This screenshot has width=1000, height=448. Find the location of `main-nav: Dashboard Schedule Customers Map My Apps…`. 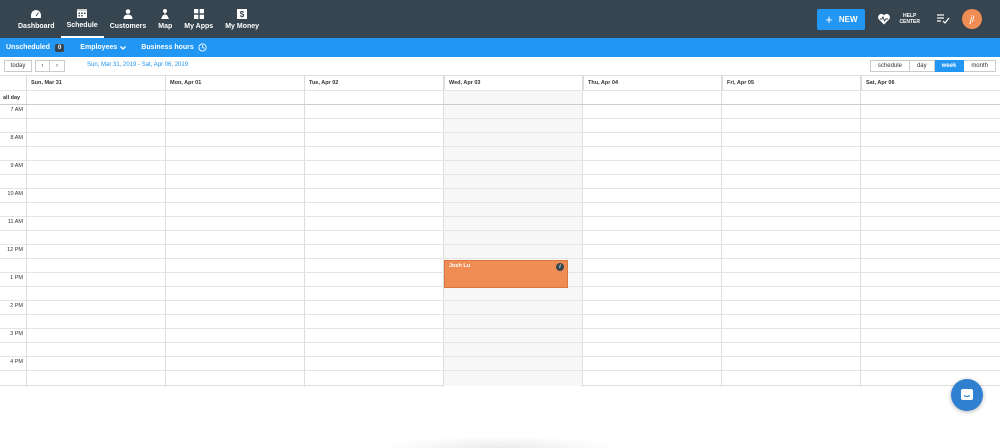

main-nav: Dashboard Schedule Customers Map My Apps… is located at coordinates (138, 19).